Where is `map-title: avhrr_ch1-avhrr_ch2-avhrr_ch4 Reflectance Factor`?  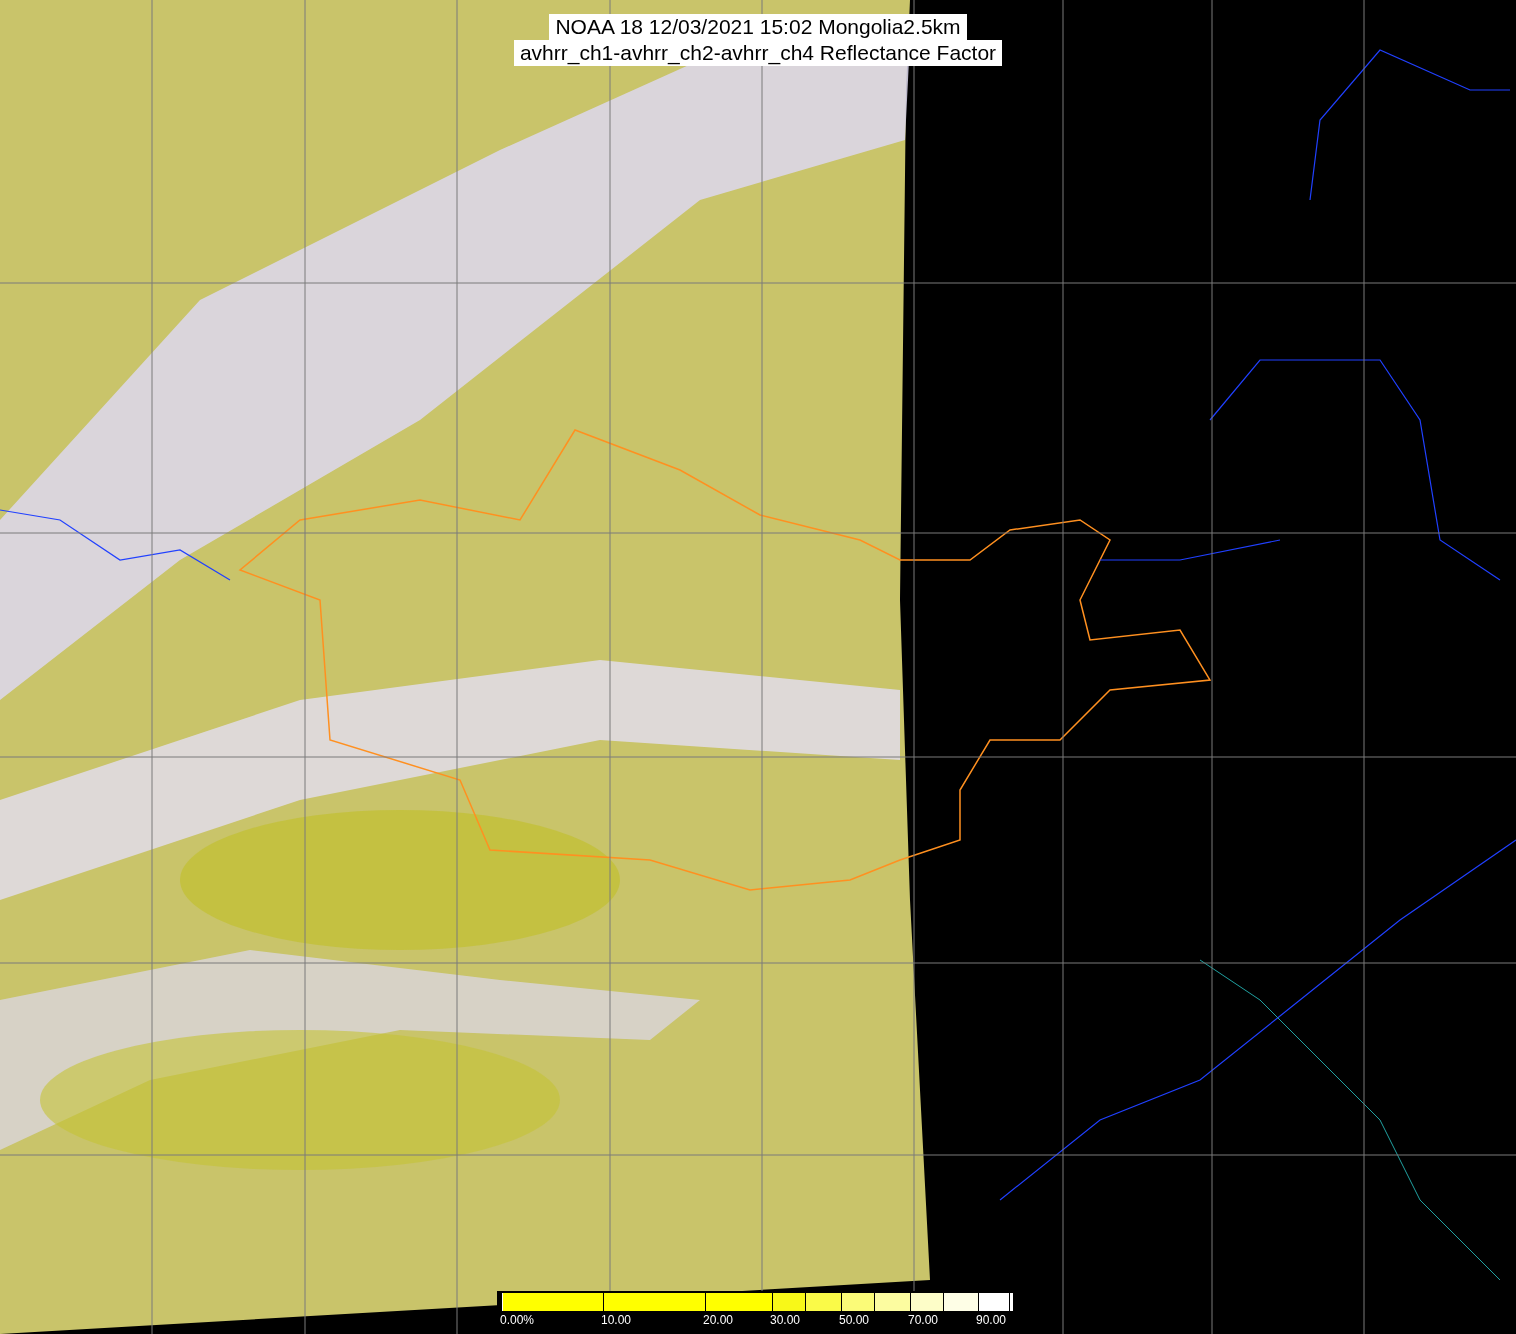
map-title: avhrr_ch1-avhrr_ch2-avhrr_ch4 Reflectance Factor is located at coordinates (758, 53).